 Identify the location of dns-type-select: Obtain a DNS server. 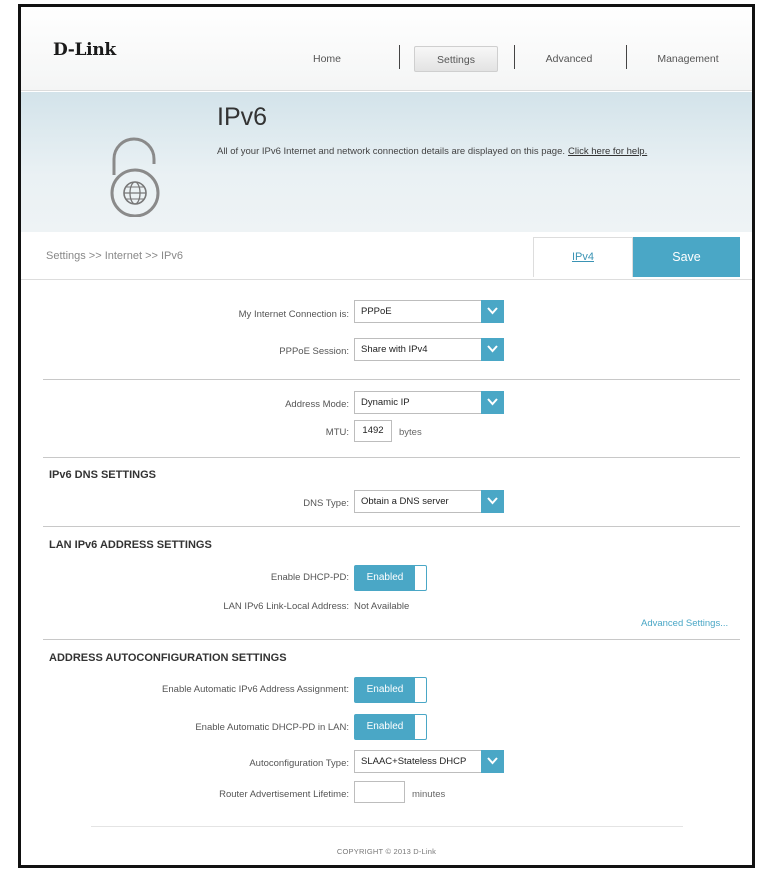
(429, 501).